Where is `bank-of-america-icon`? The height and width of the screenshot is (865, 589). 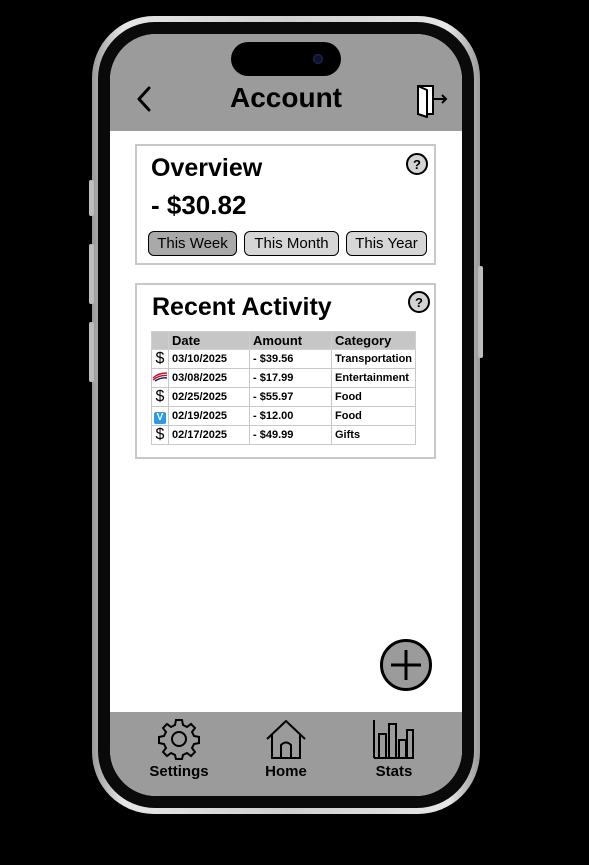
bank-of-america-icon is located at coordinates (160, 378).